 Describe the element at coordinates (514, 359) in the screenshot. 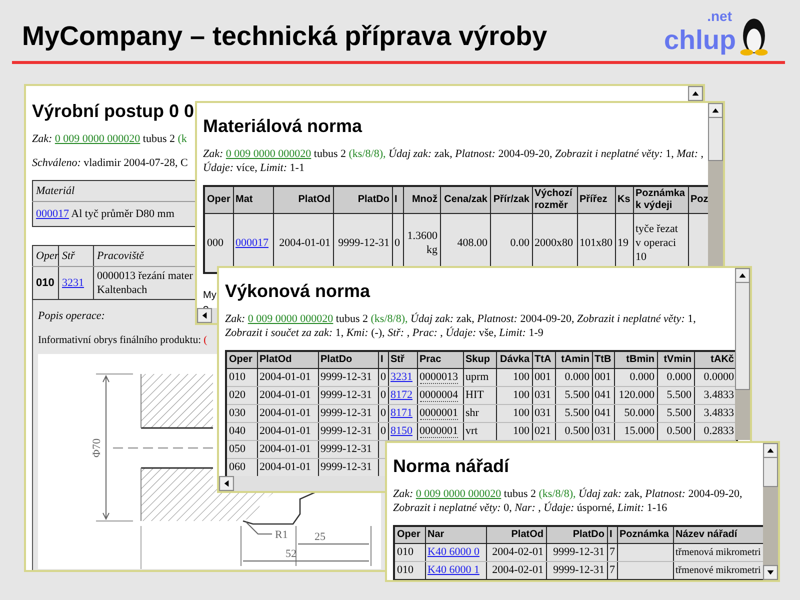

I see `column-header: Dávka` at that location.